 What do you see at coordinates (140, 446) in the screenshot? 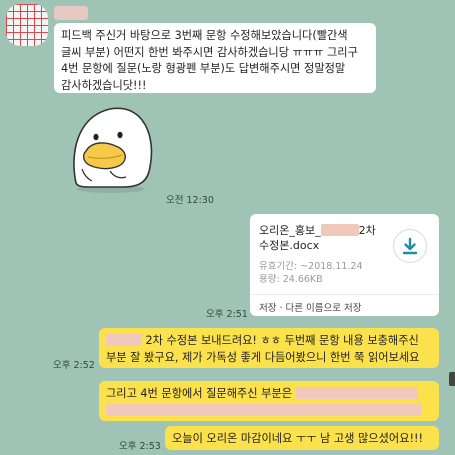
I see `timestamp: 오후 2:53` at bounding box center [140, 446].